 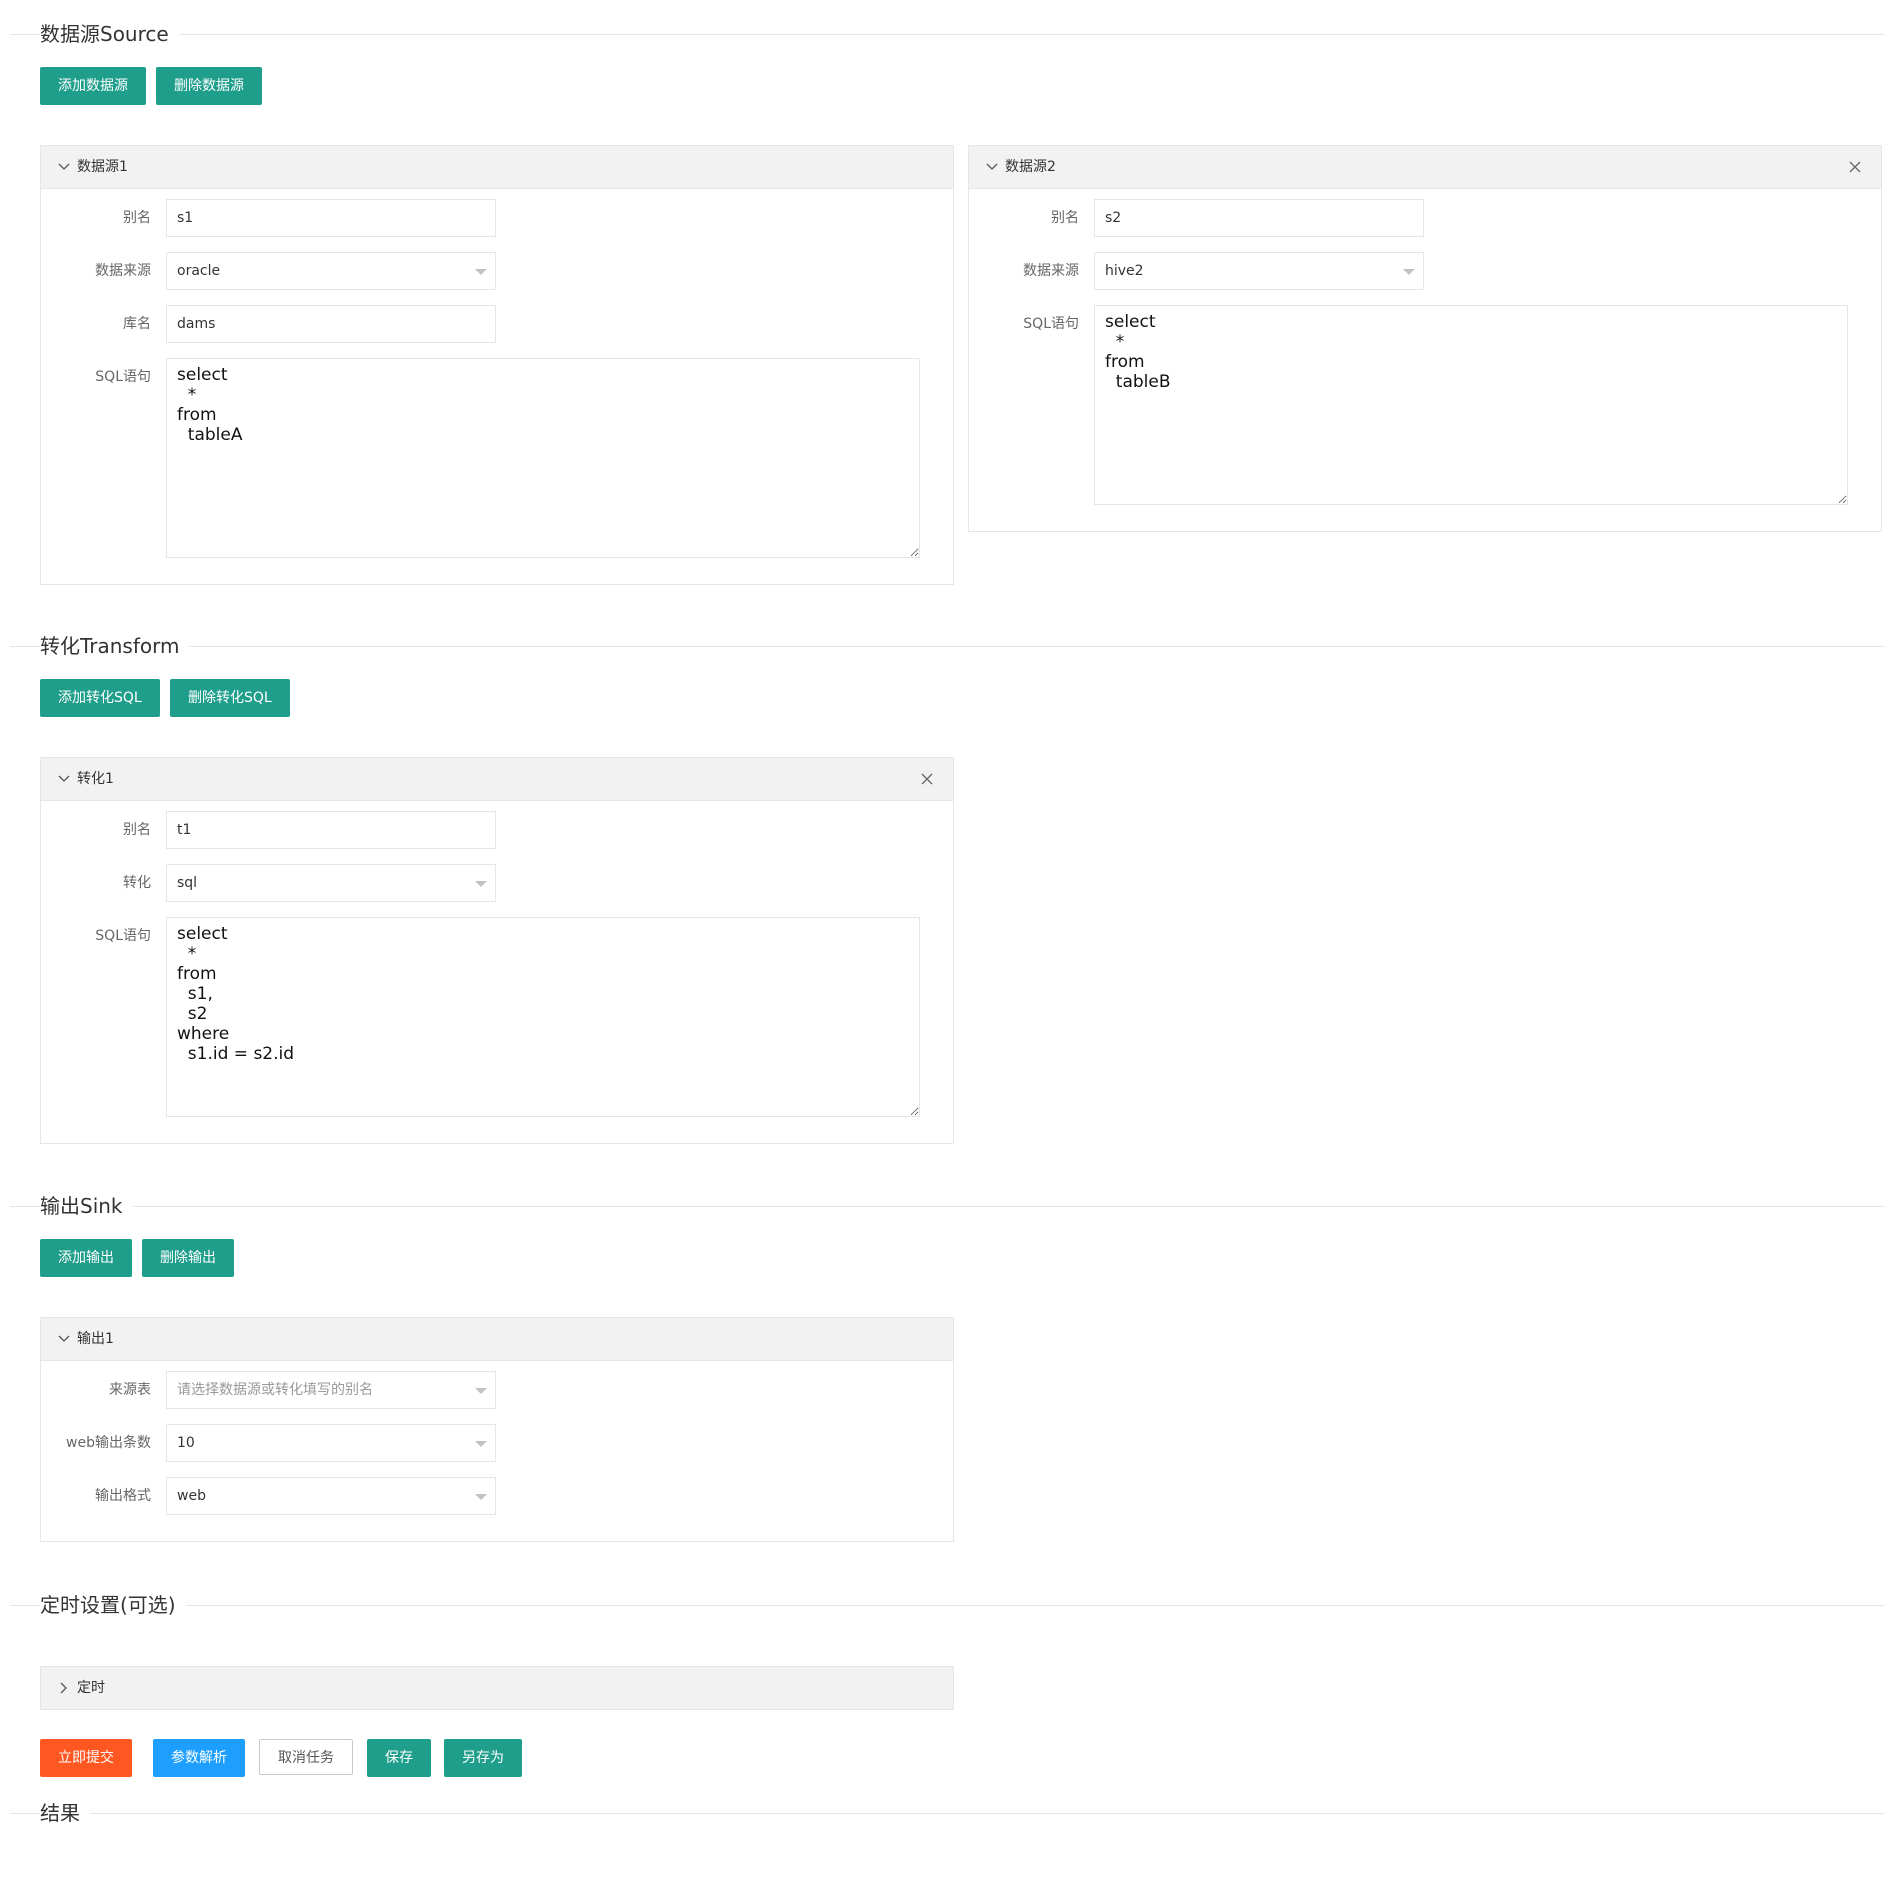 What do you see at coordinates (399, 1758) in the screenshot?
I see `save-button: 保存` at bounding box center [399, 1758].